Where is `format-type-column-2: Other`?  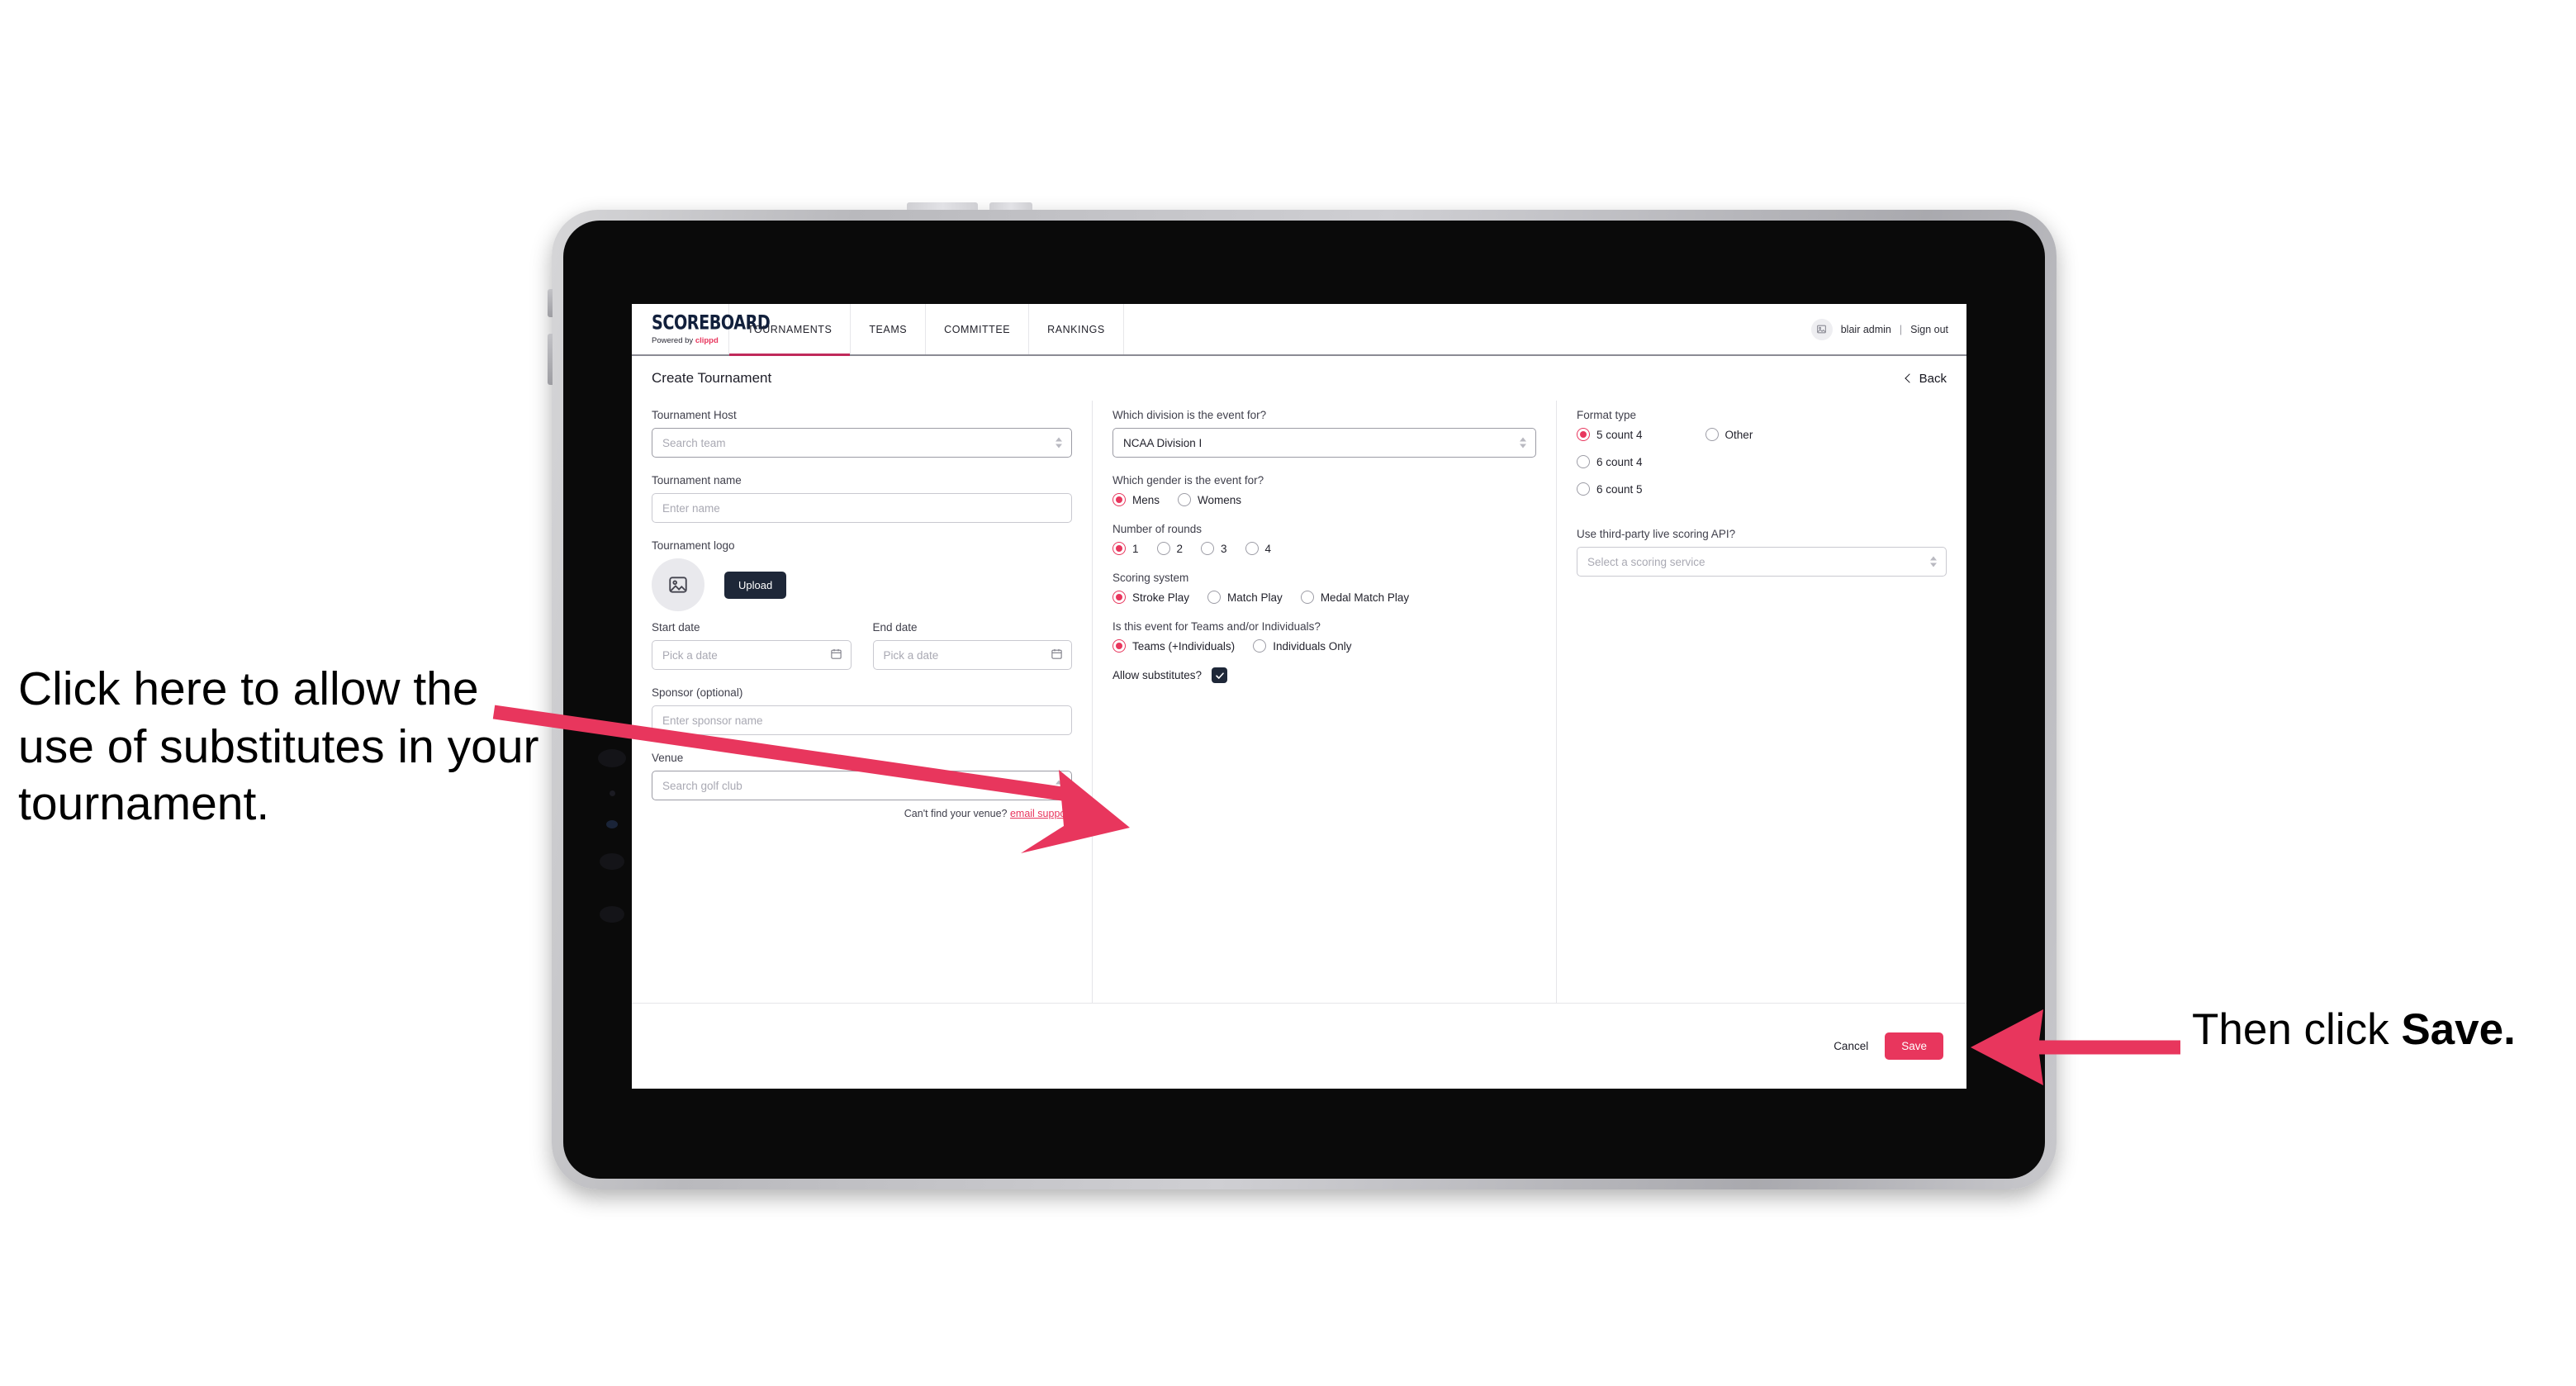
format-type-column-2: Other is located at coordinates (1729, 469).